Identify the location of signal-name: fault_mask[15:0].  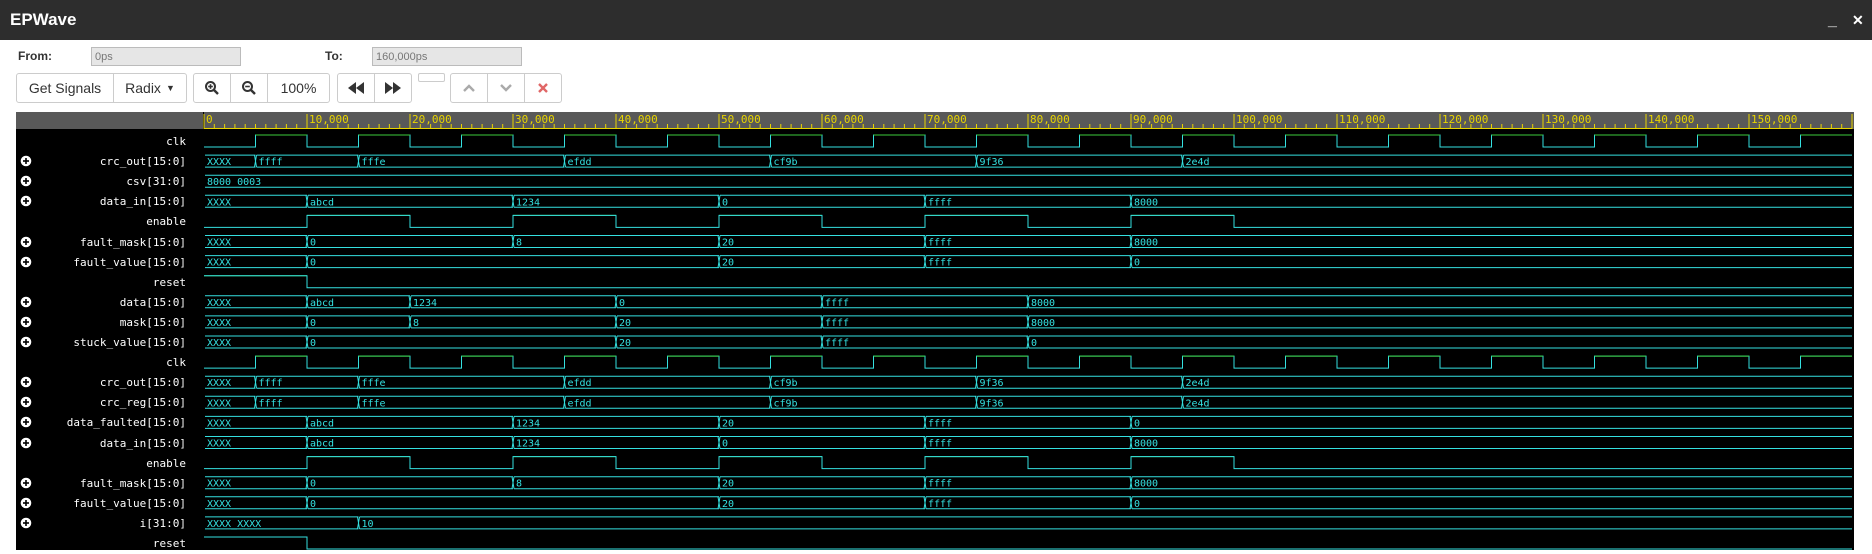
(133, 483).